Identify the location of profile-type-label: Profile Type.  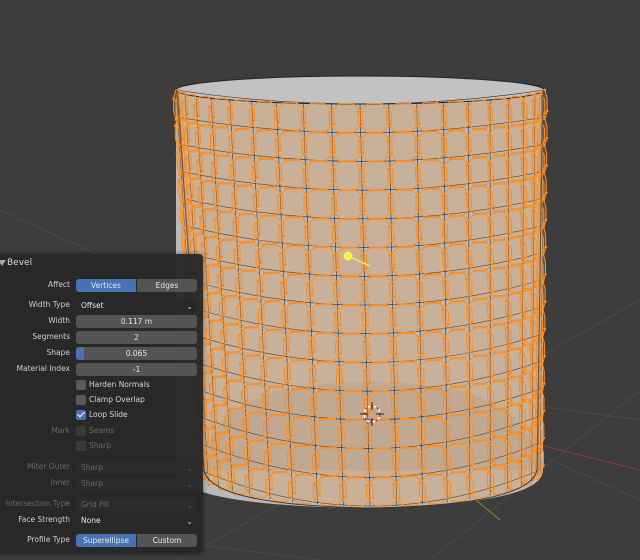
(48, 539).